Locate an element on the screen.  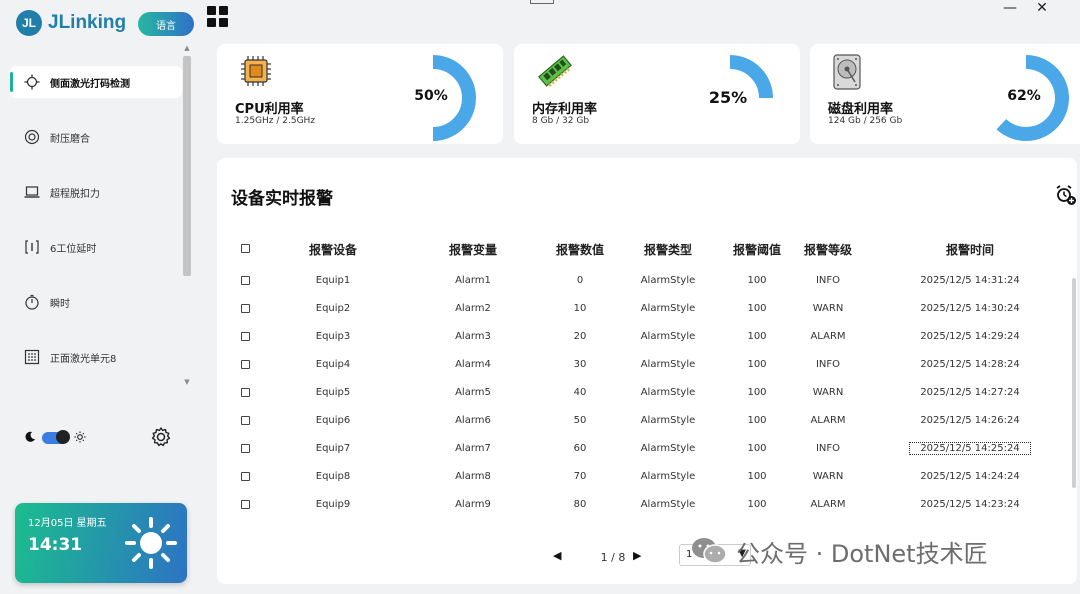
gauge-arc is located at coordinates (454, 98).